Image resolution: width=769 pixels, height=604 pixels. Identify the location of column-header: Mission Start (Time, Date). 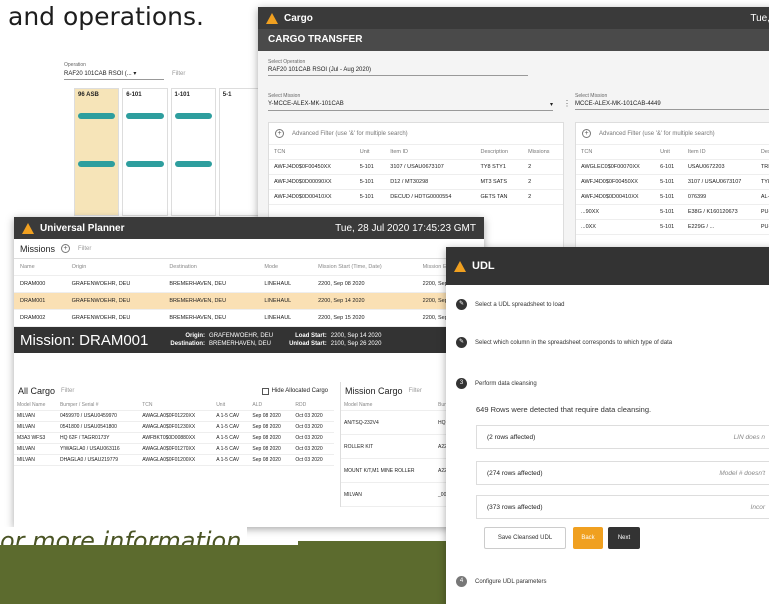
(364, 267).